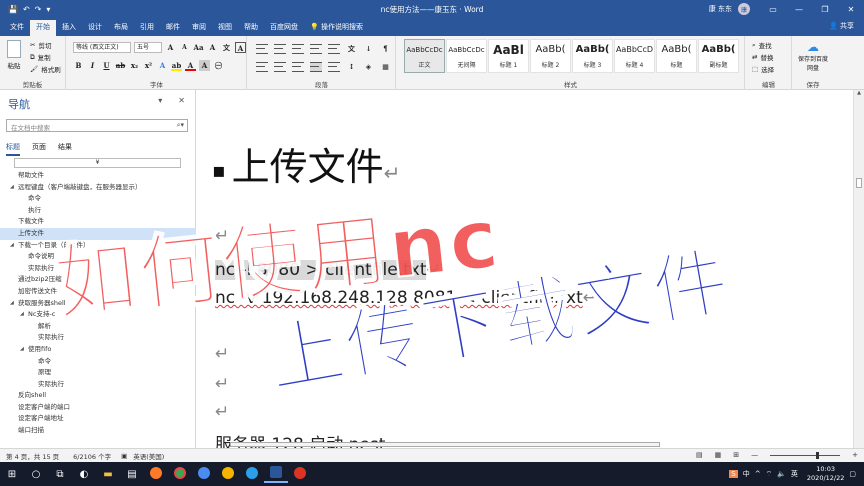  I want to click on document-heading: ▪ 上传文件↵, so click(306, 163).